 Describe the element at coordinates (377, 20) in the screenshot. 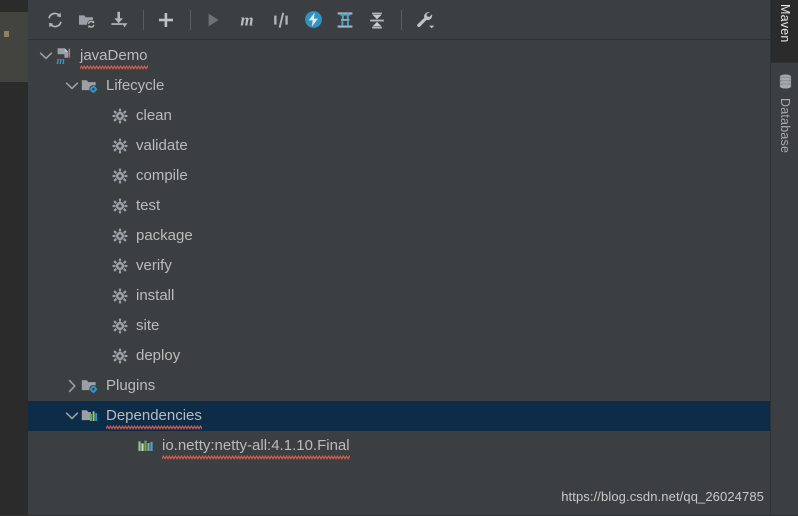

I see `collapse-all-icon` at that location.